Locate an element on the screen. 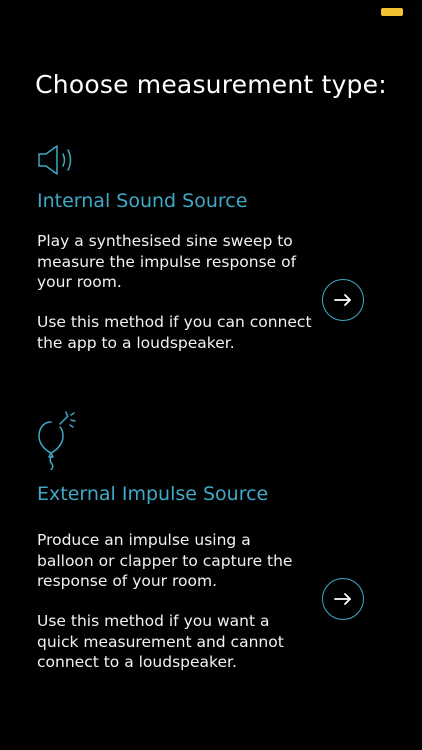 The width and height of the screenshot is (422, 750). external-impulse-source-next-button is located at coordinates (343, 599).